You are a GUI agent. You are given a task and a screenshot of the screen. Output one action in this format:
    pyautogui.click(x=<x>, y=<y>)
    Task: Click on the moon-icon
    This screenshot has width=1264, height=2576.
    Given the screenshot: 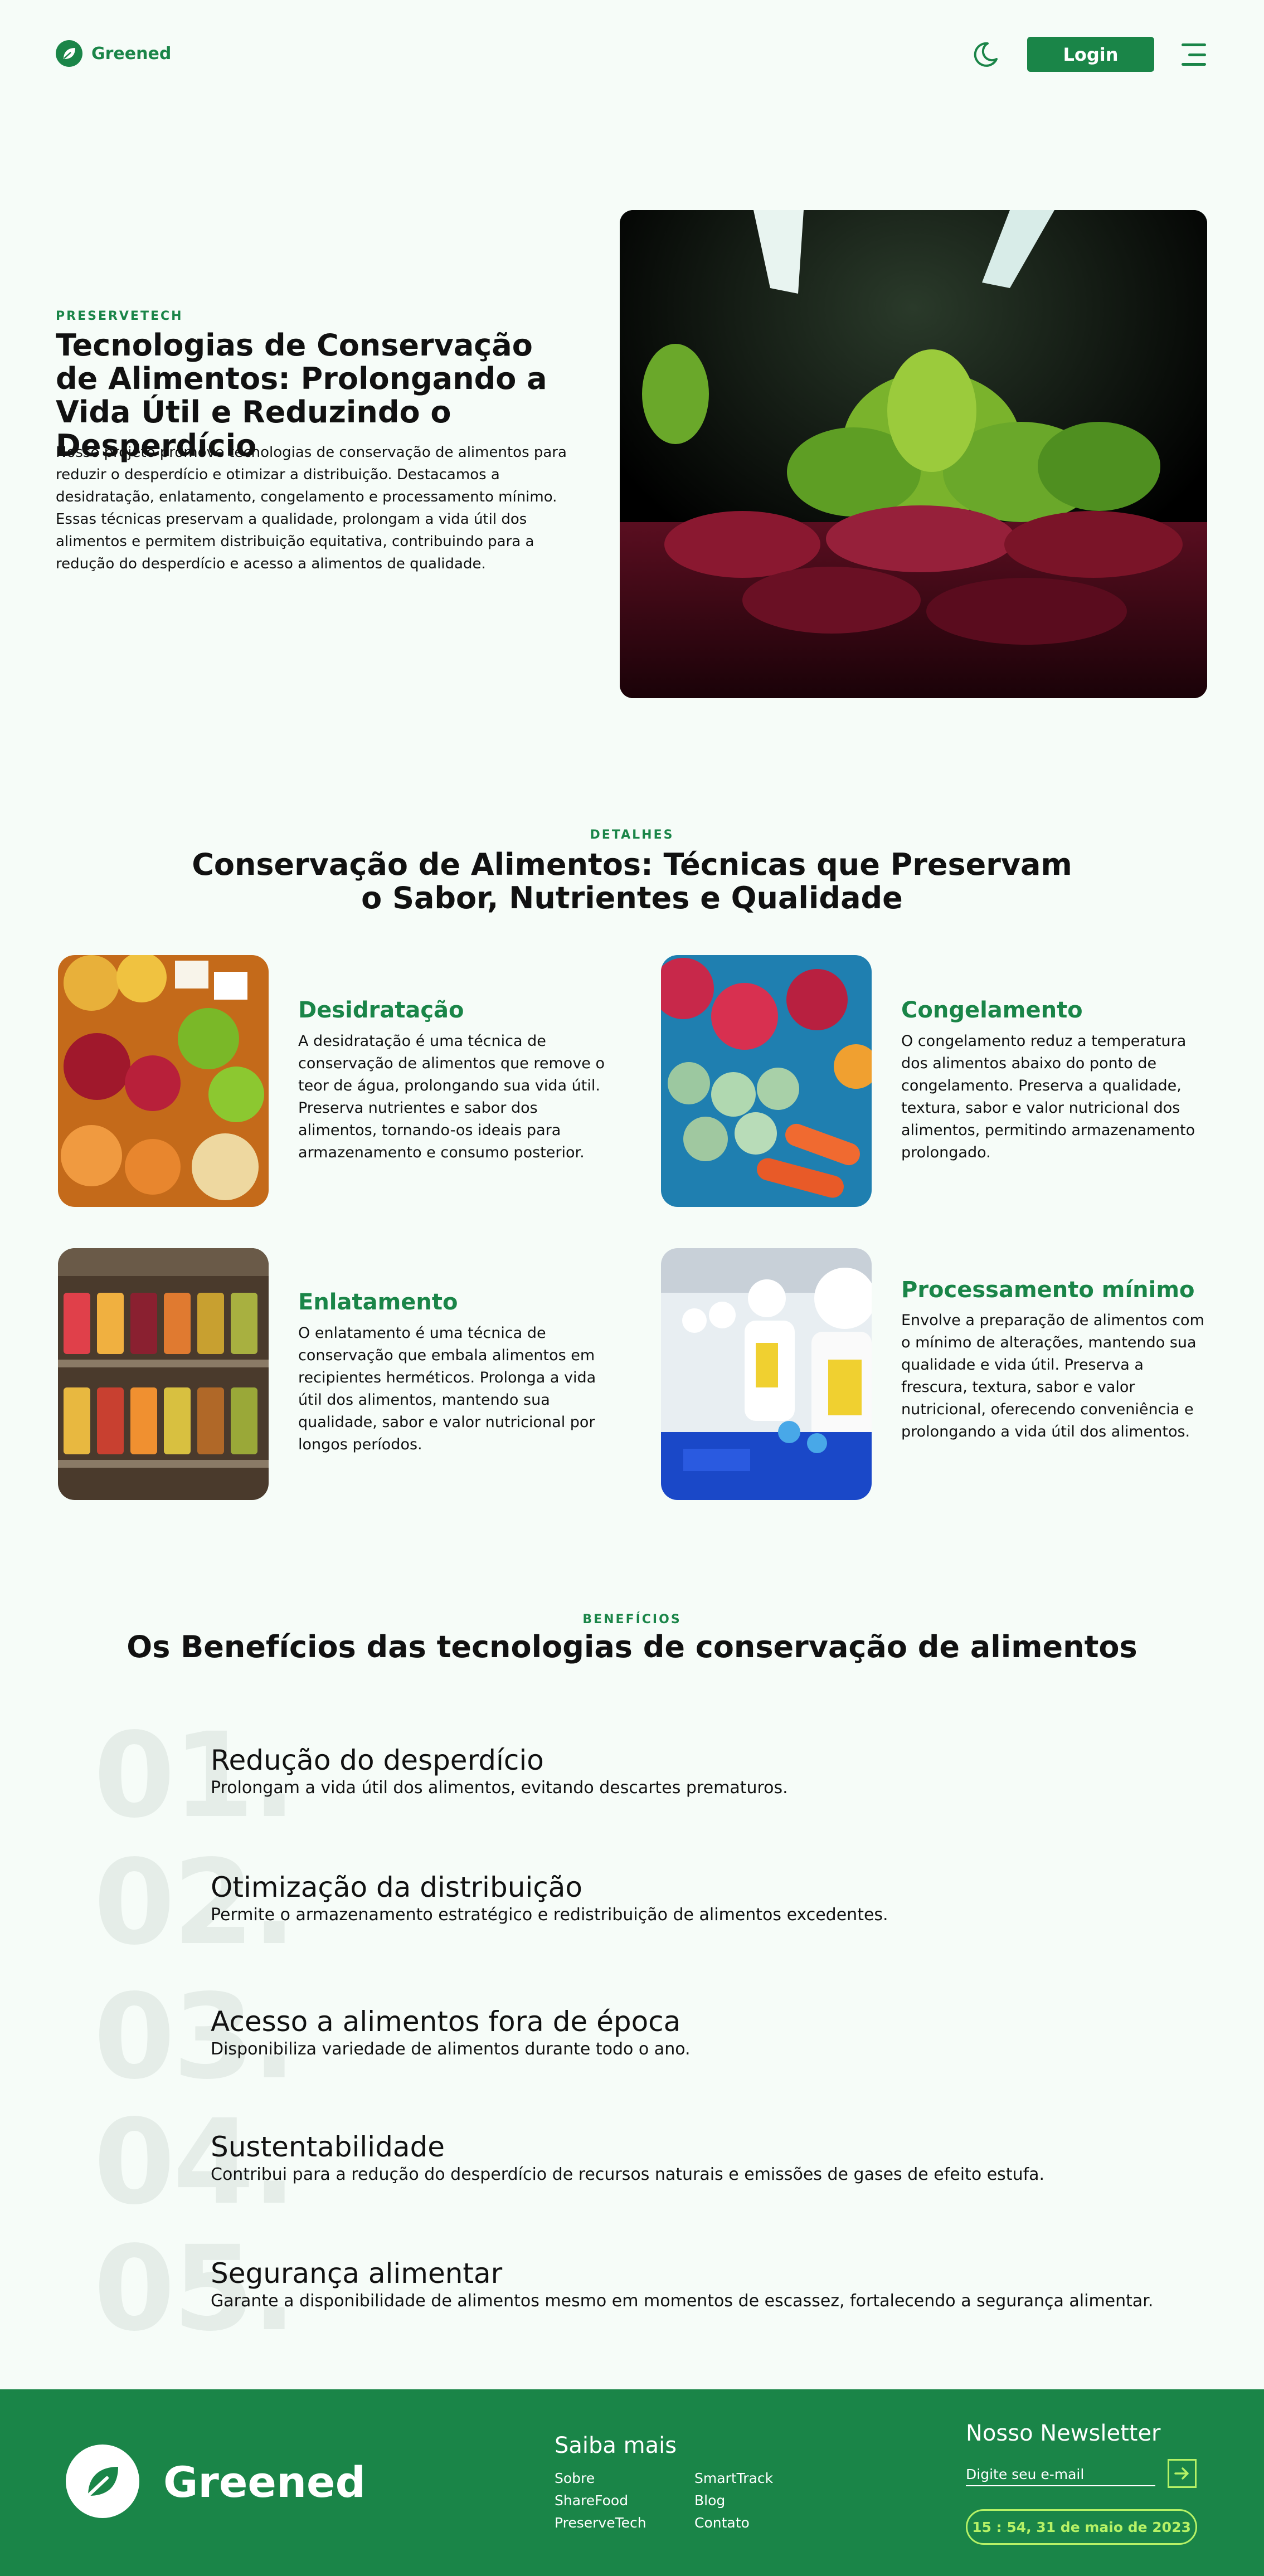 What is the action you would take?
    pyautogui.click(x=985, y=55)
    